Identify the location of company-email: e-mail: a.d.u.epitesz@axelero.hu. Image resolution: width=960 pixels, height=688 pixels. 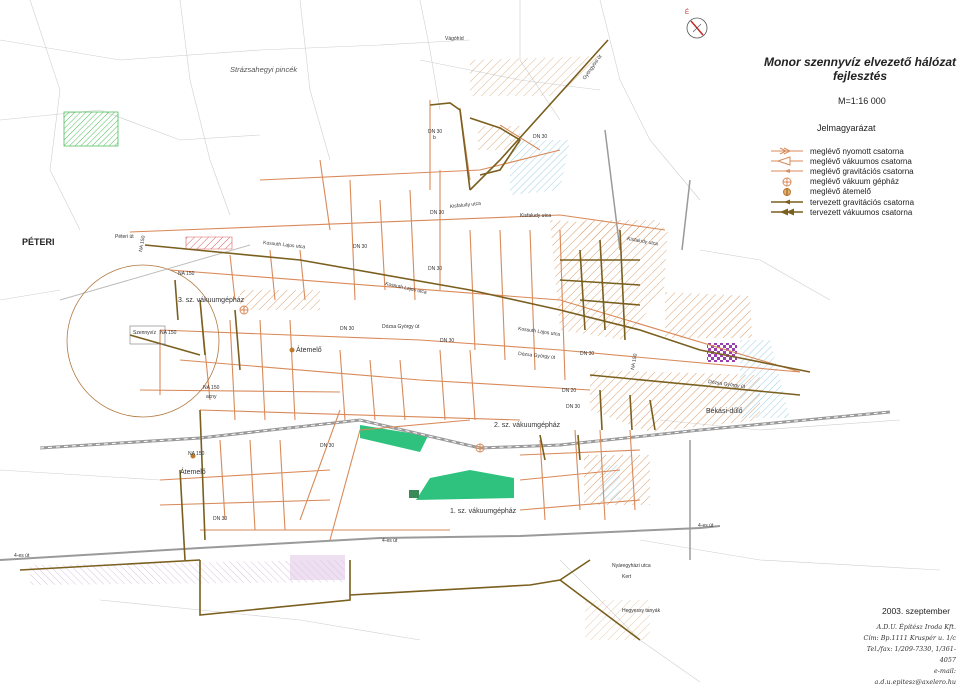
(915, 676).